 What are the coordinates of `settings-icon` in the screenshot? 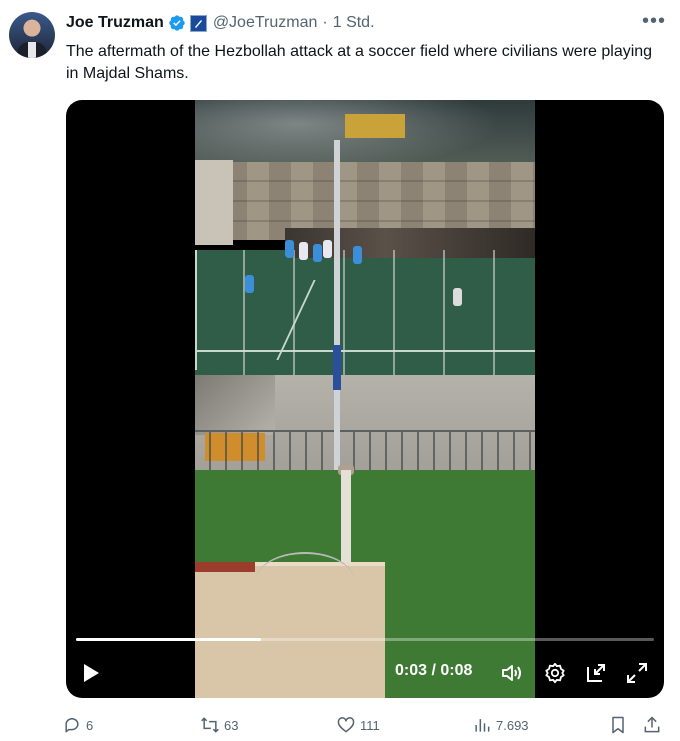 It's located at (555, 673).